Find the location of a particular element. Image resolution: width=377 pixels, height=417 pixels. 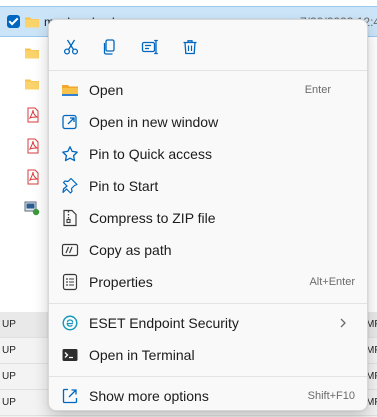

menu-item-label: Compress to ZIP file is located at coordinates (152, 218).